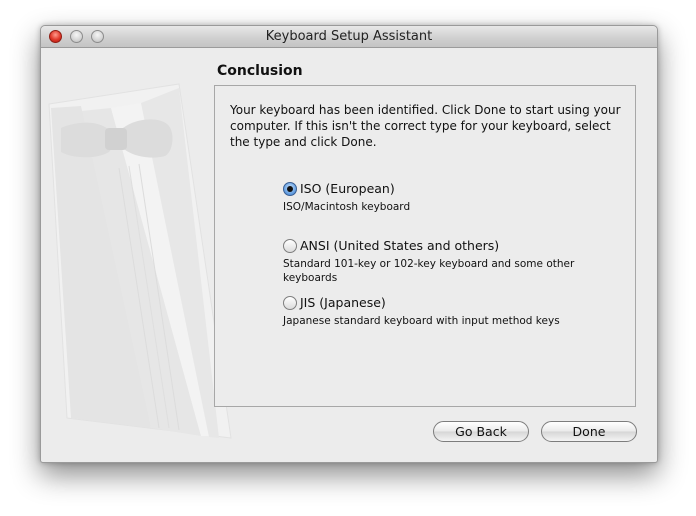  Describe the element at coordinates (481, 431) in the screenshot. I see `go-back-button: Go Back` at that location.